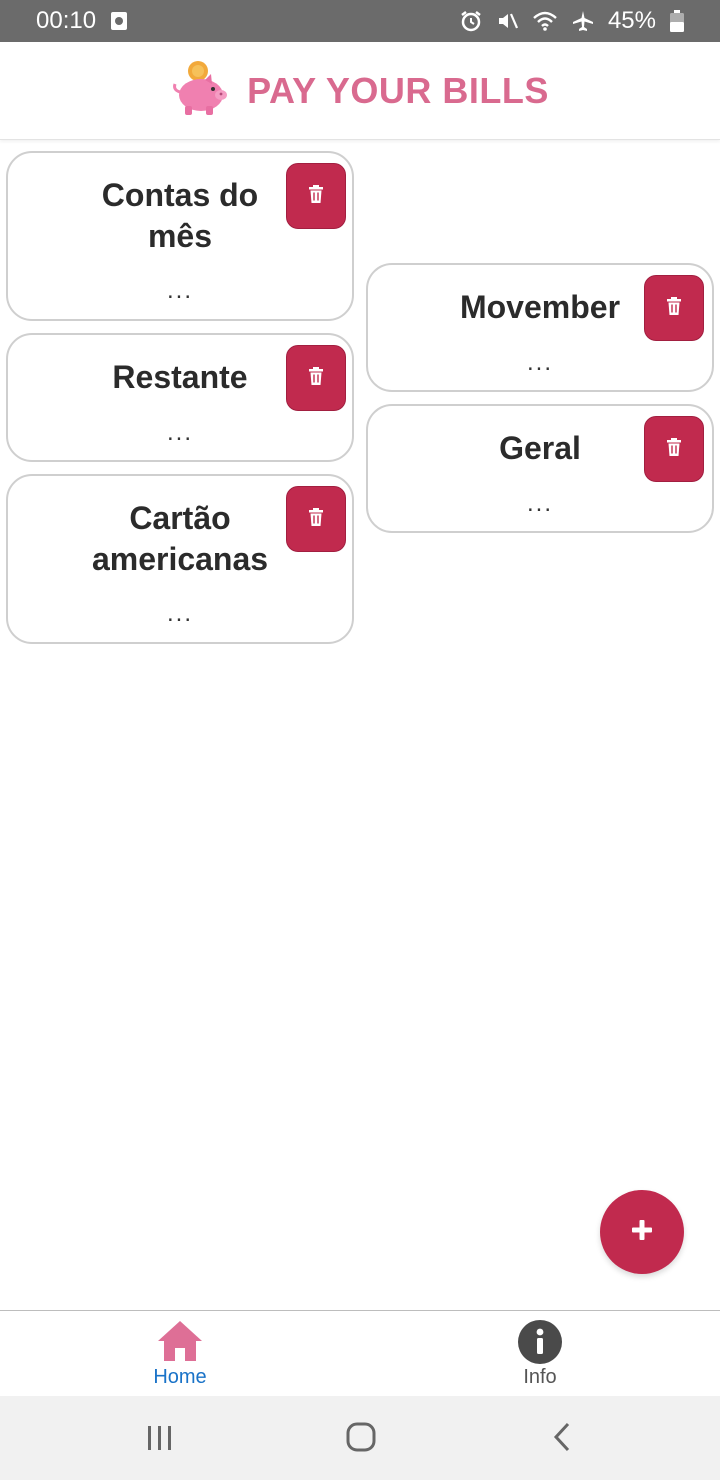 The width and height of the screenshot is (720, 1480). I want to click on info-icon, so click(540, 1344).